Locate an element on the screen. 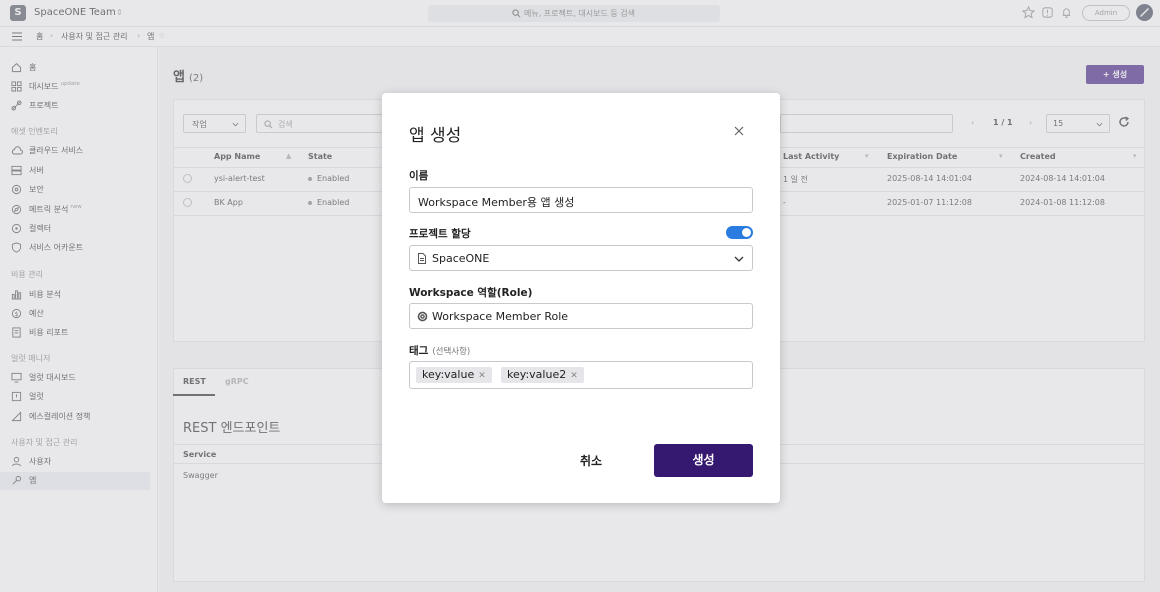 This screenshot has height=592, width=1160. name-input-value: Workspace Member용 앱 생성 is located at coordinates (496, 202).